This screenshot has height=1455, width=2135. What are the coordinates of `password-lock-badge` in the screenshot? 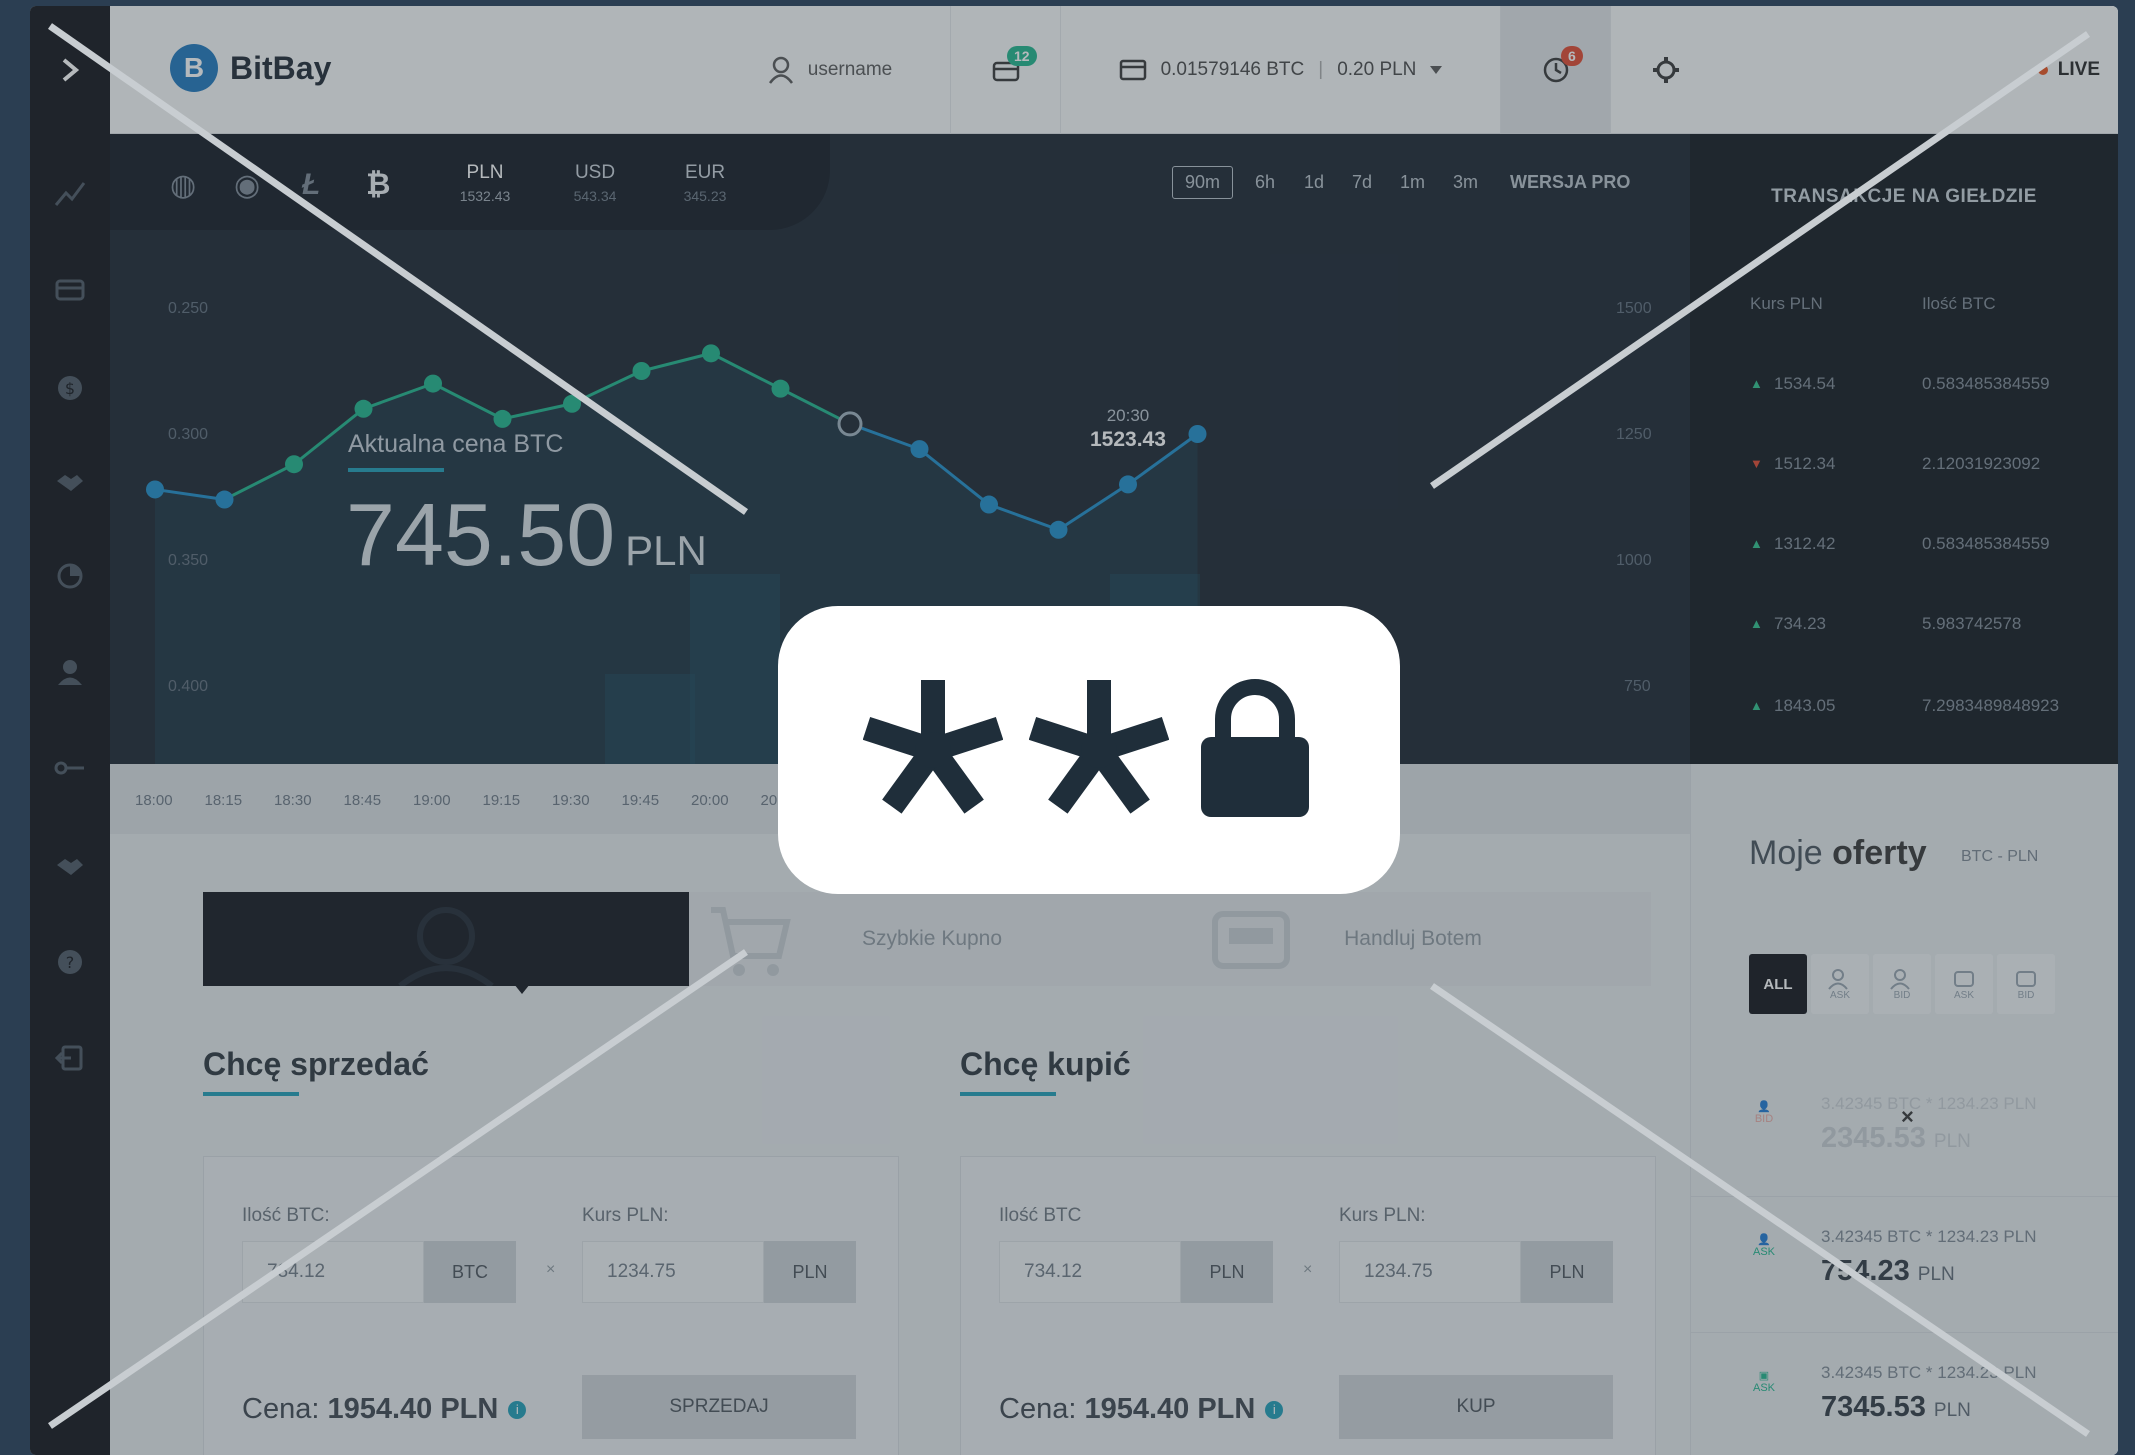 It's located at (1089, 750).